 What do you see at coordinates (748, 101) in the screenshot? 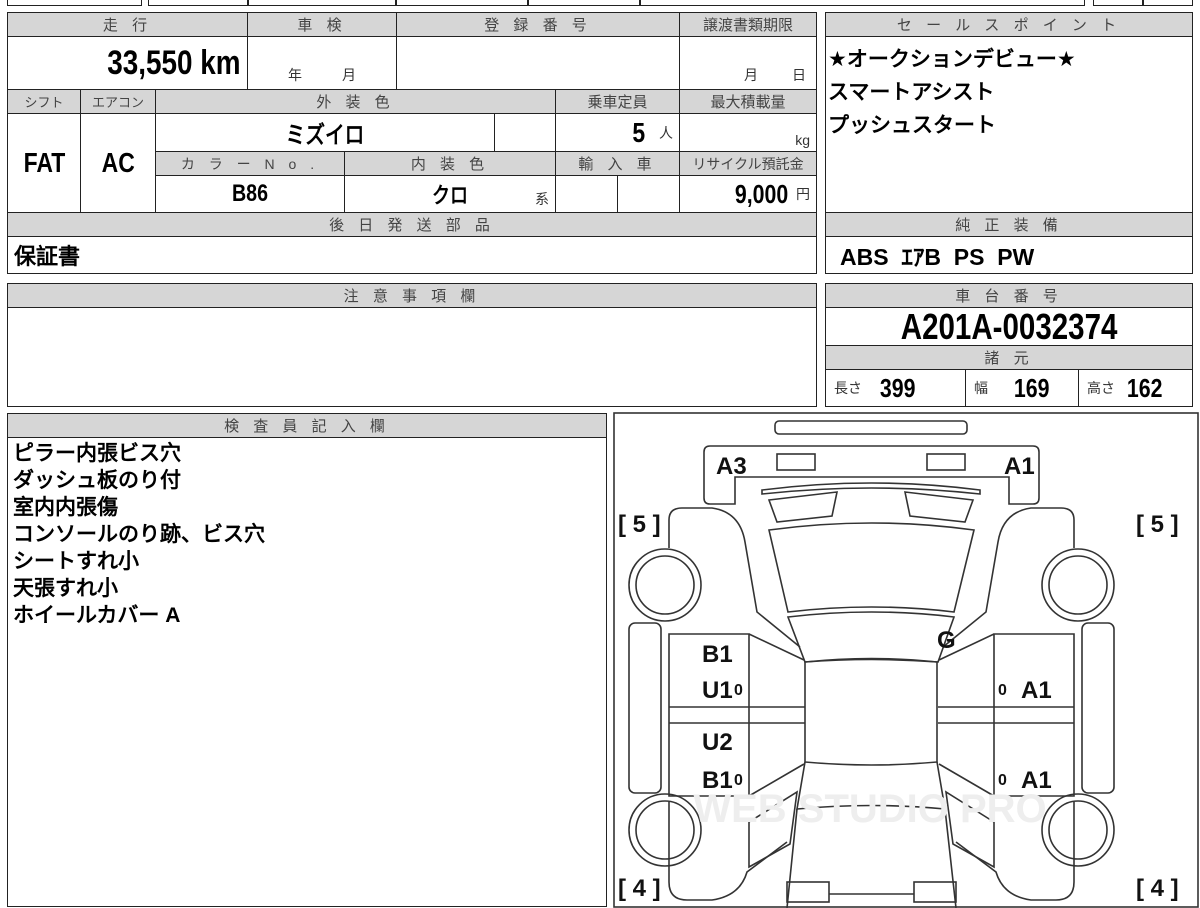
I see `max-load-header: 最大積載量` at bounding box center [748, 101].